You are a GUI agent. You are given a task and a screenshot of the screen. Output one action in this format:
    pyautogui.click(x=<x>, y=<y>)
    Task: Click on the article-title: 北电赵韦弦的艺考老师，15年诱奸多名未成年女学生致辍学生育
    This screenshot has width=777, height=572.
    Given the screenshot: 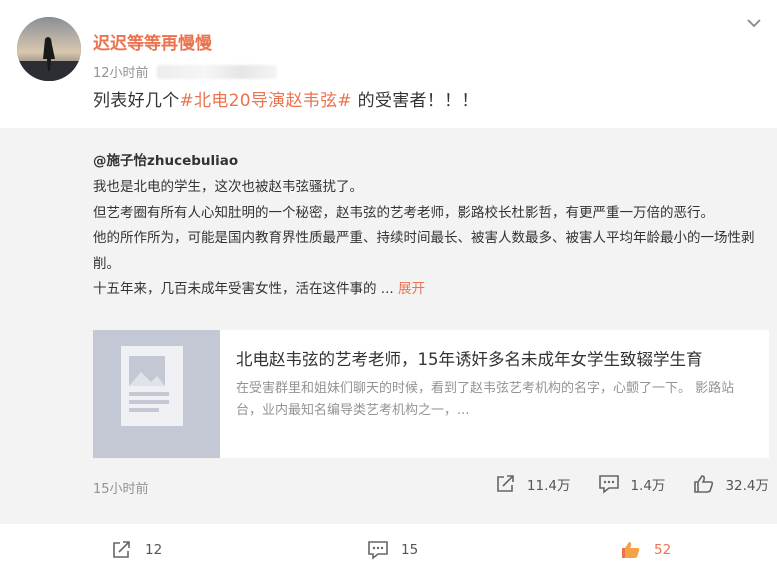 What is the action you would take?
    pyautogui.click(x=495, y=358)
    